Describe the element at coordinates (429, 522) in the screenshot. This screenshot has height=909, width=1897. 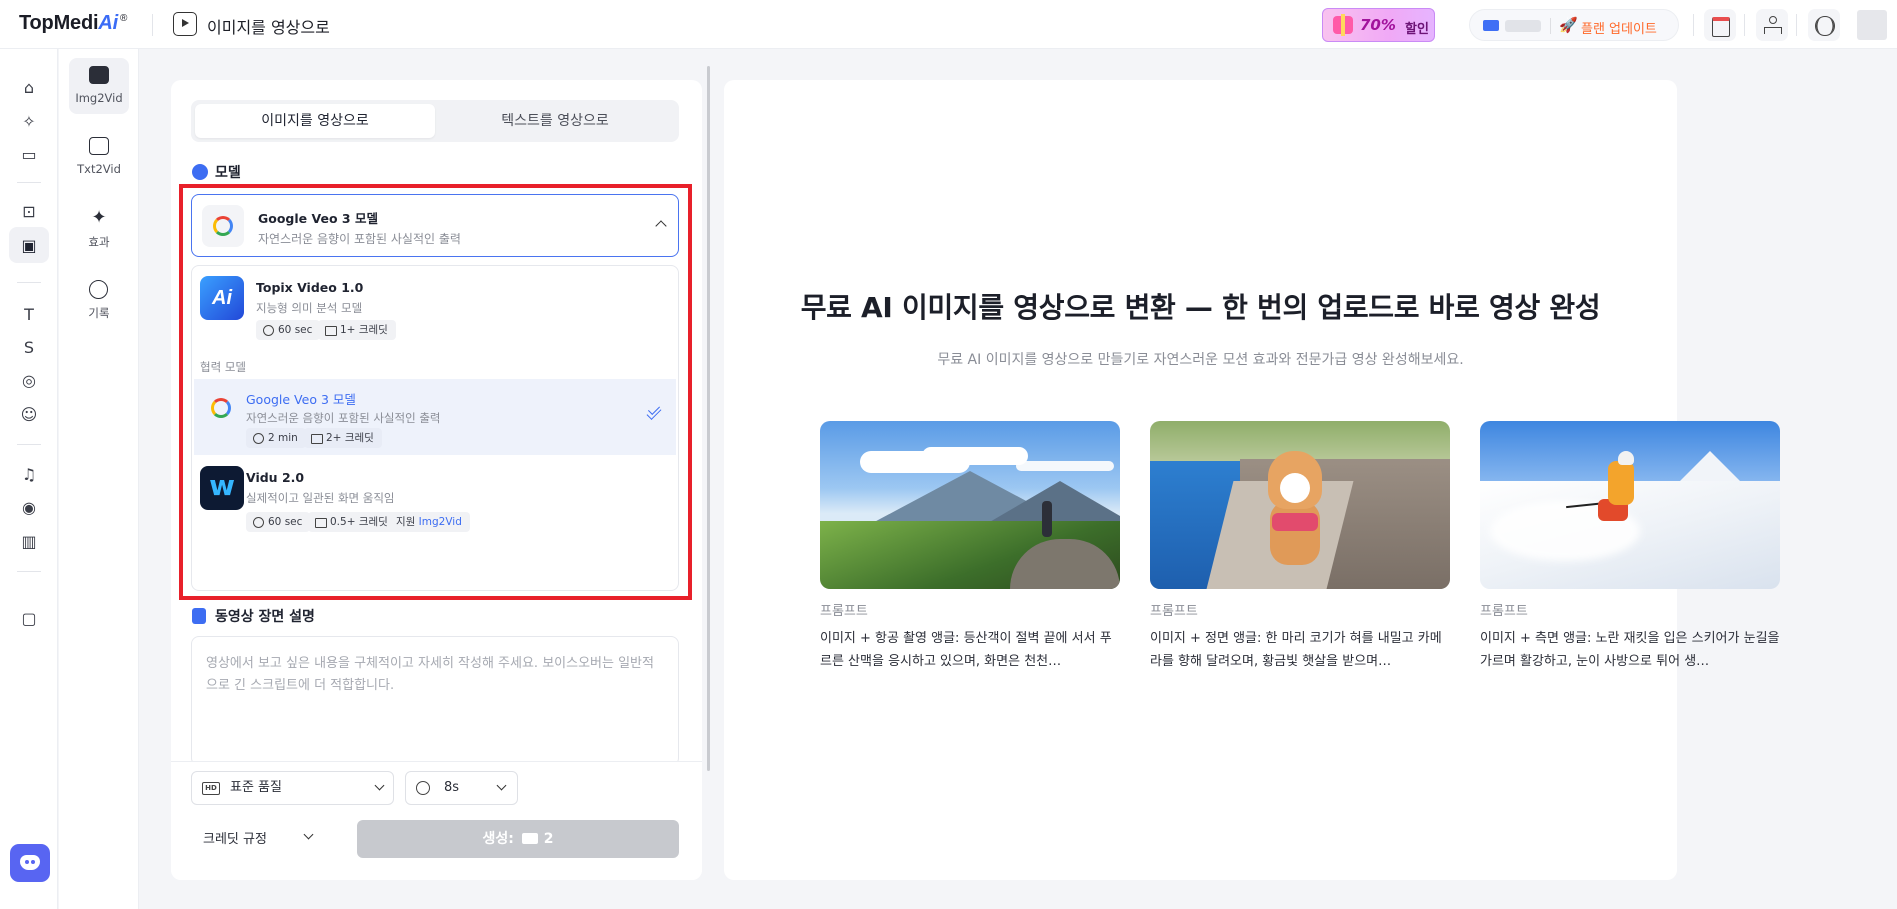
I see `support-chip: 지원 Img2Vid` at that location.